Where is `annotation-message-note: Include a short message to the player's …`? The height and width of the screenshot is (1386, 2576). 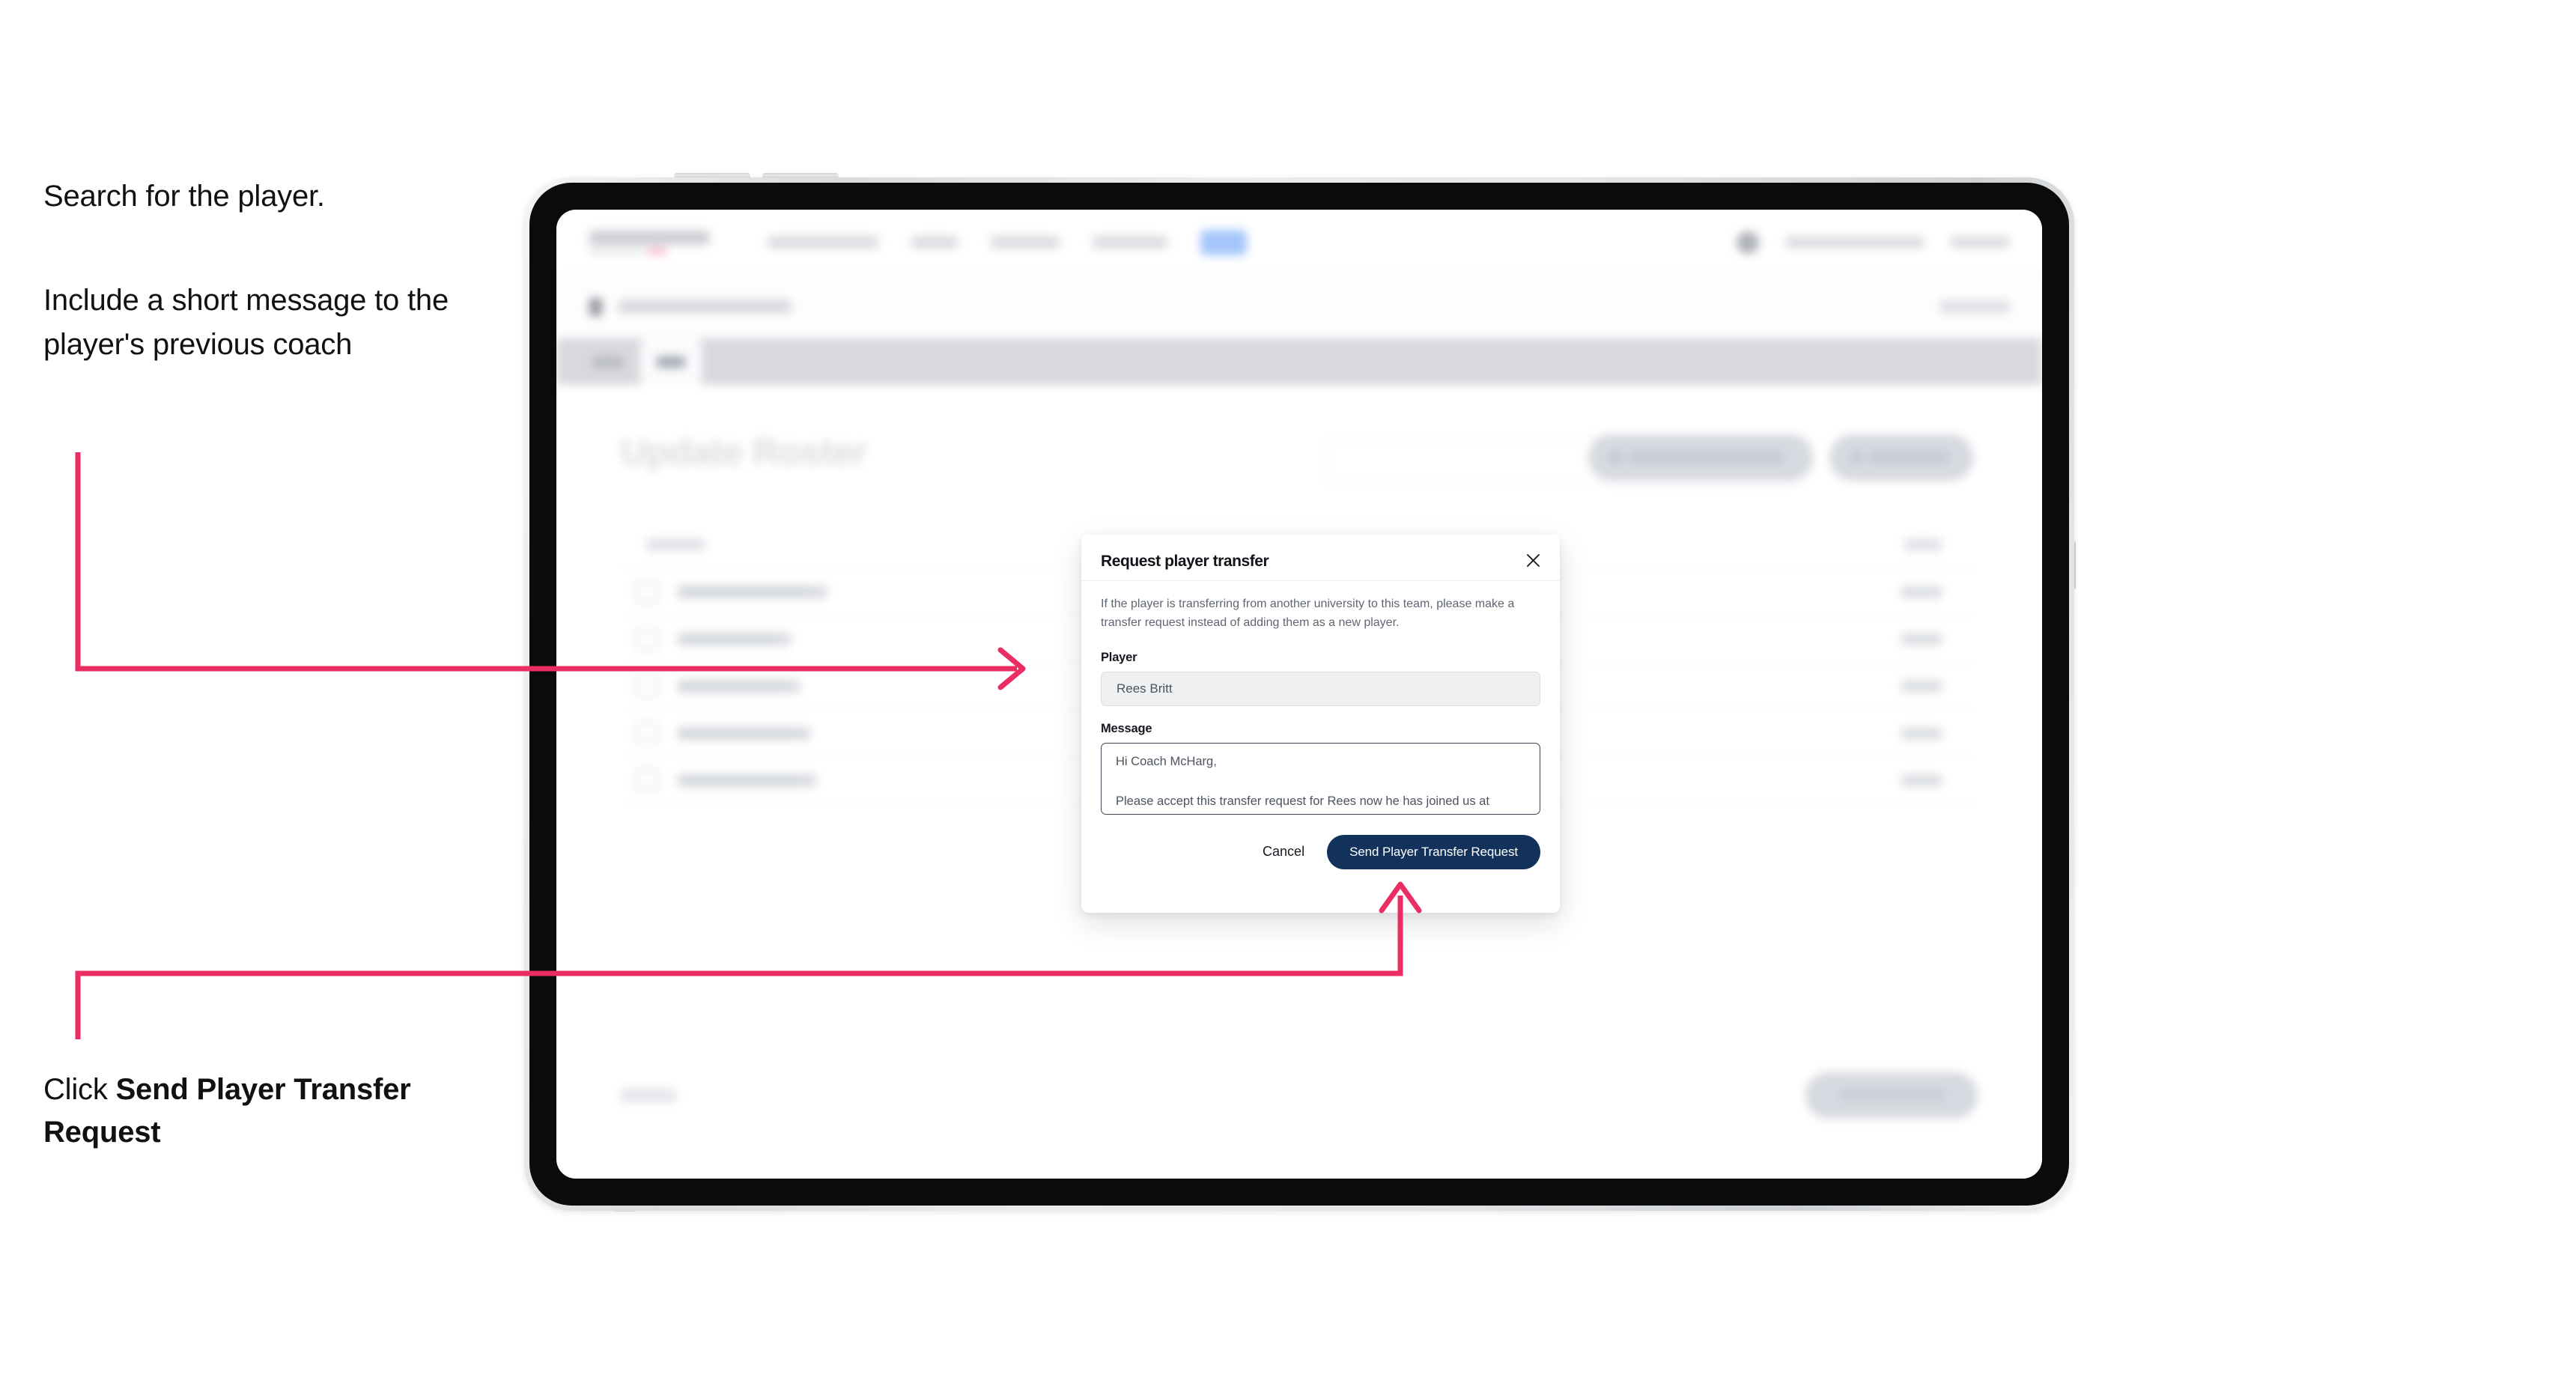
annotation-message-note: Include a short message to the player's … is located at coordinates (246, 322).